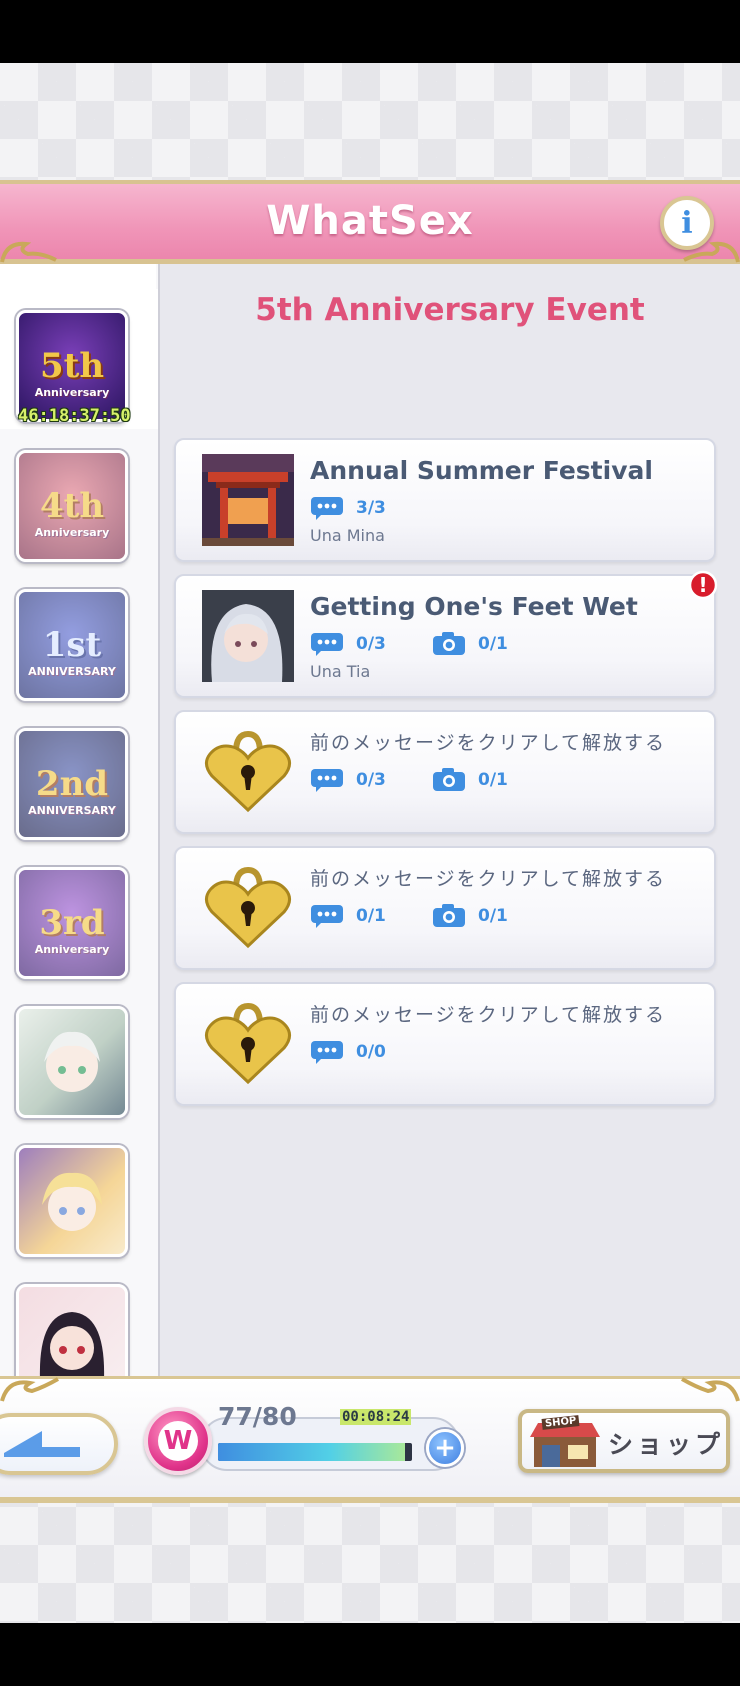  What do you see at coordinates (371, 1052) in the screenshot?
I see `message-count: 0/0` at bounding box center [371, 1052].